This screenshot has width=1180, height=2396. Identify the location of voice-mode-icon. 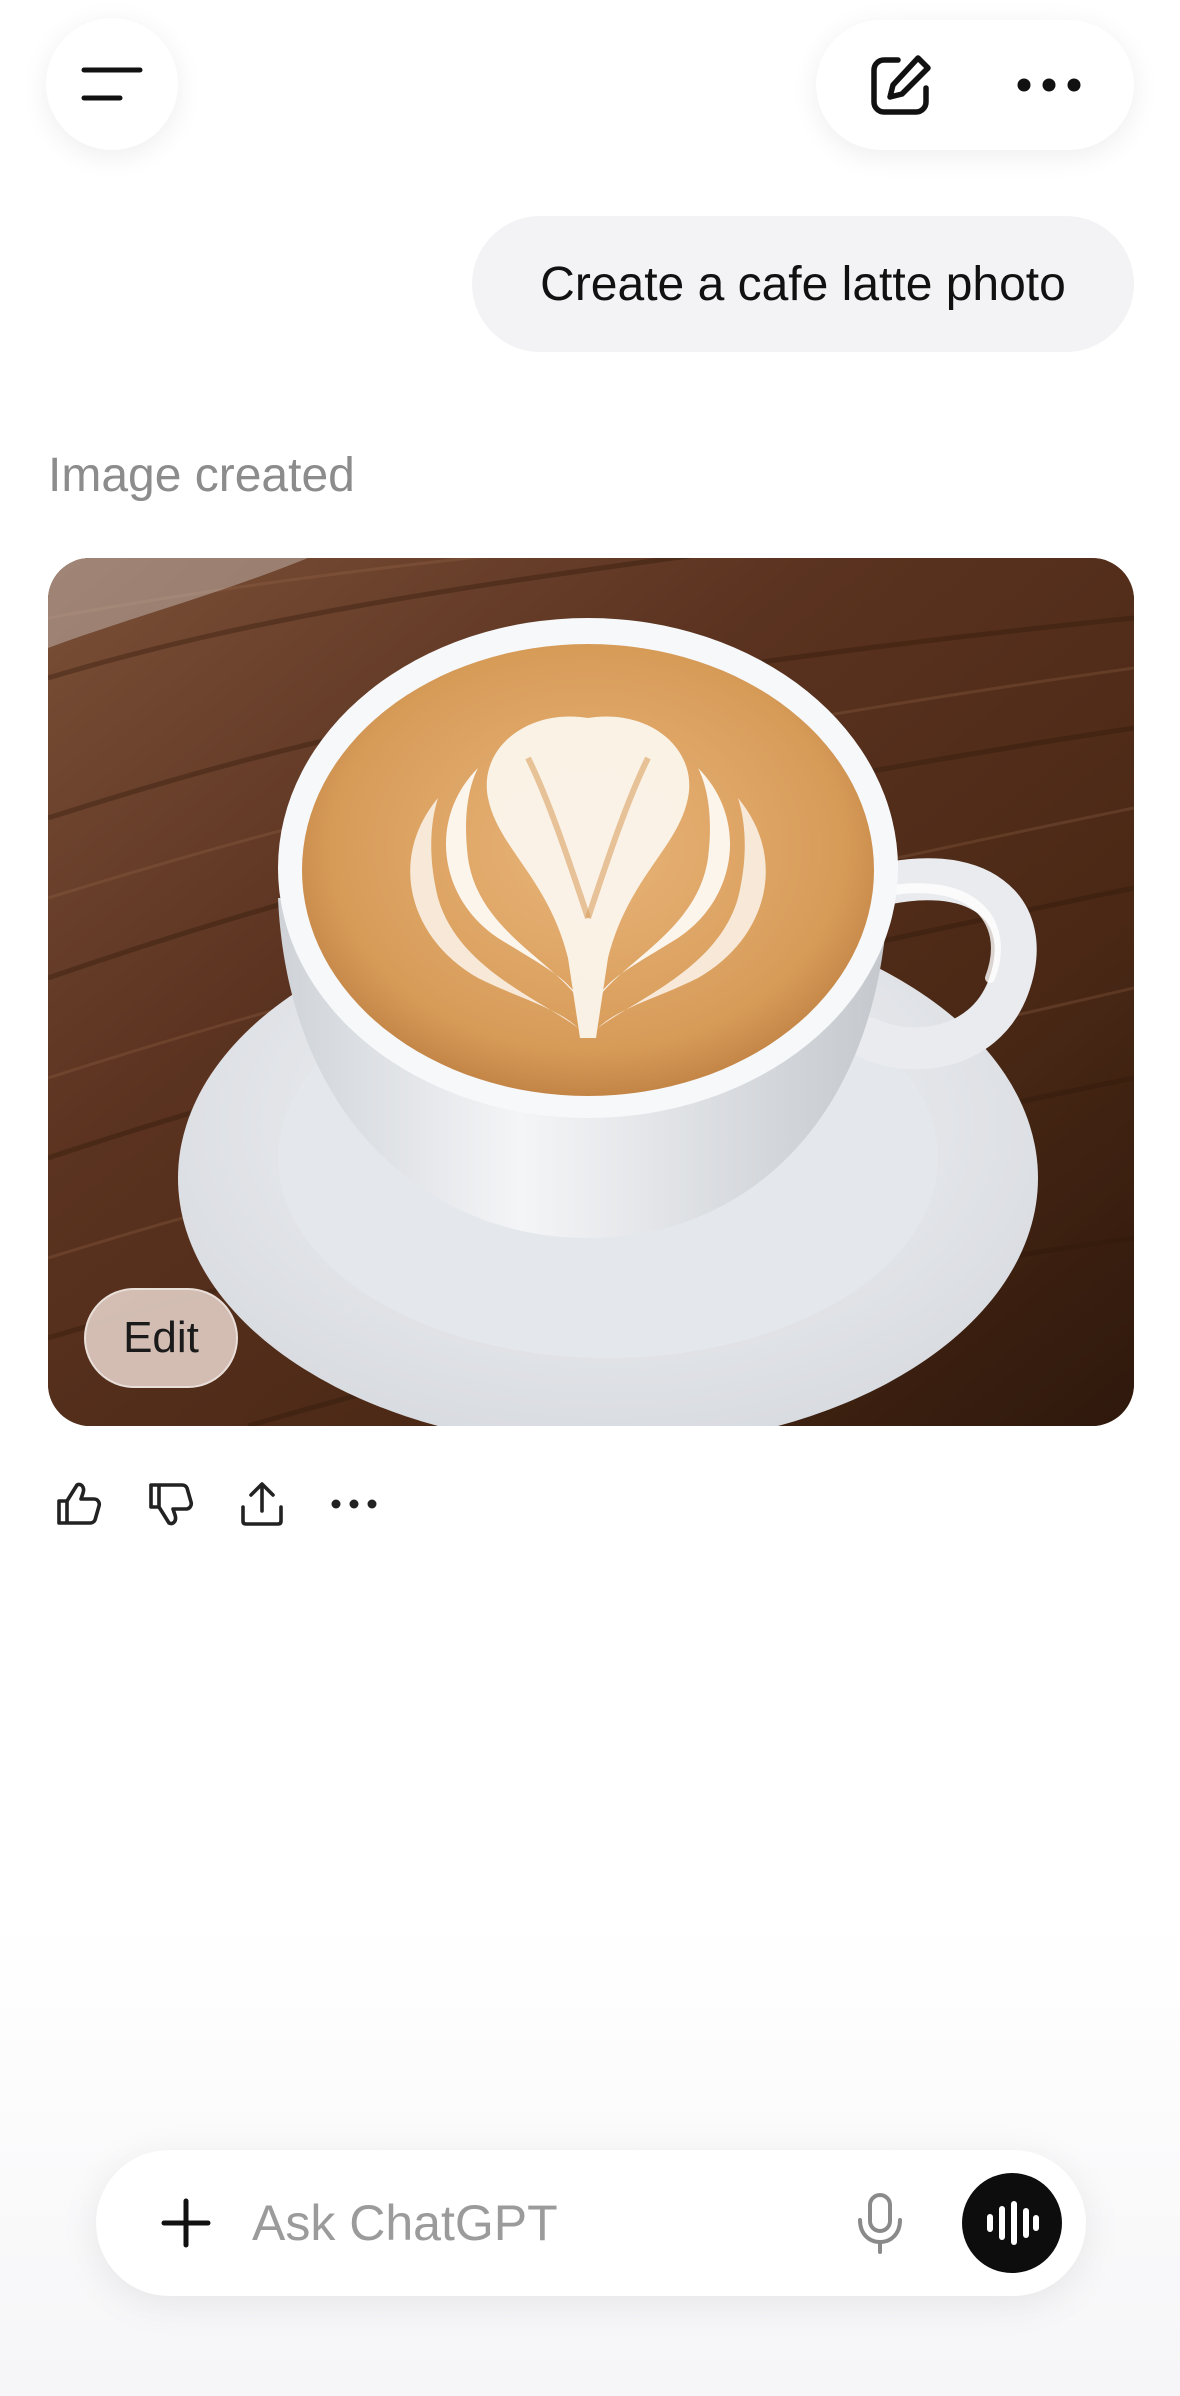
(1013, 2223).